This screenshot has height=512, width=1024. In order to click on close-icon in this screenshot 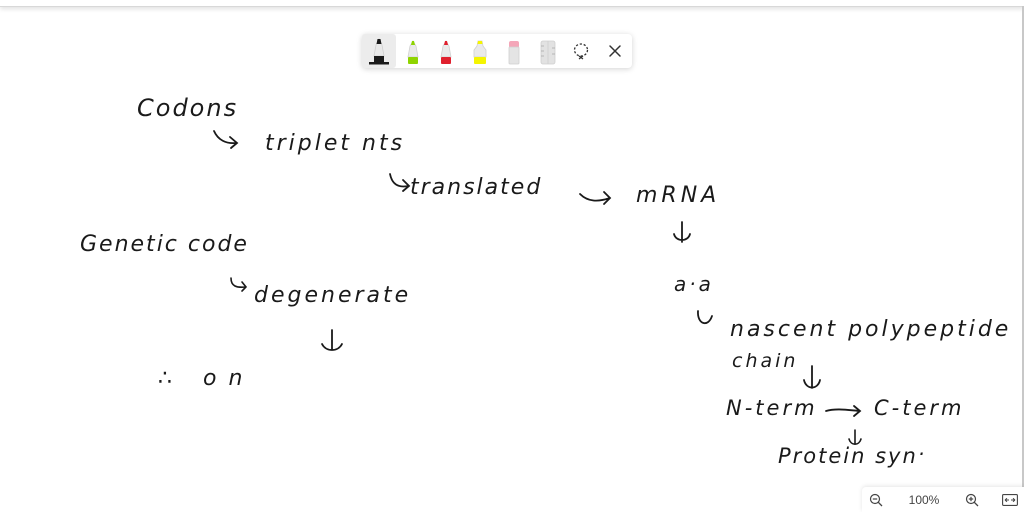, I will do `click(615, 51)`.